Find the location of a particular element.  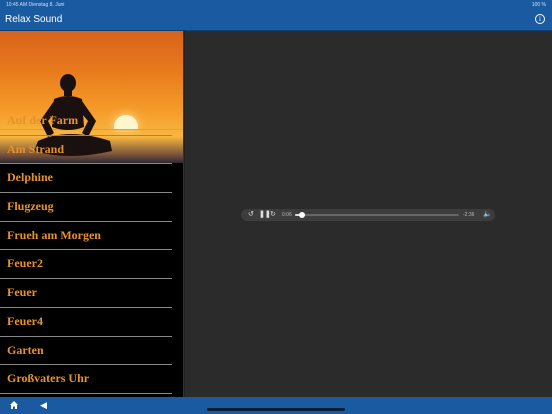

list-item-label: Delphine is located at coordinates (30, 177).